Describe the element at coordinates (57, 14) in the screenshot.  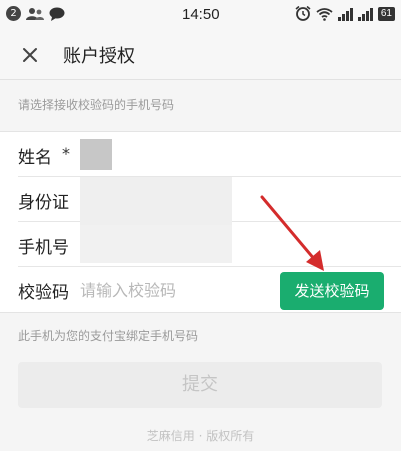
I see `chat-bubble-icon` at that location.